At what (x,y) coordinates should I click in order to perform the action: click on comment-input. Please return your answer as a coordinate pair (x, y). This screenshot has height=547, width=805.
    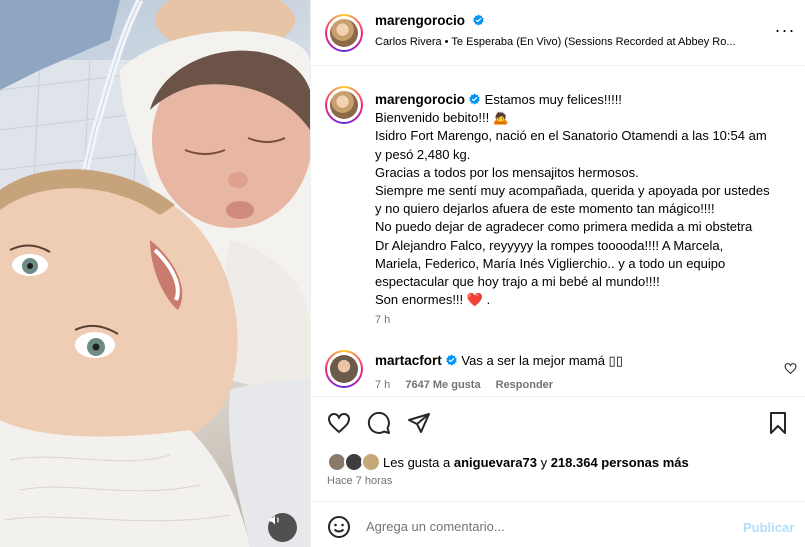
    Looking at the image, I should click on (531, 526).